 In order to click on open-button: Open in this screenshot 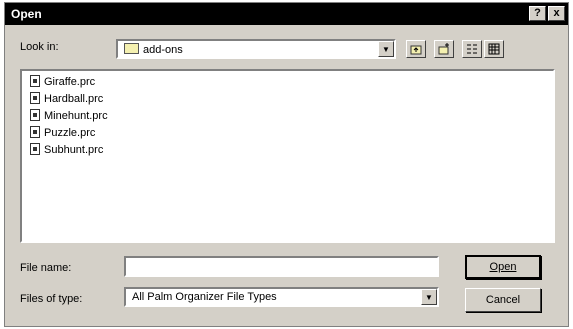, I will do `click(503, 267)`.